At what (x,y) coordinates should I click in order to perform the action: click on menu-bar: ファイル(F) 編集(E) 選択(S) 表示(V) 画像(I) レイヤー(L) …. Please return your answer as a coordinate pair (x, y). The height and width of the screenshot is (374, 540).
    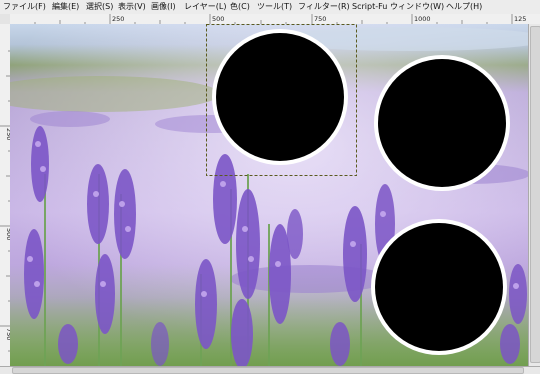
    Looking at the image, I should click on (270, 7).